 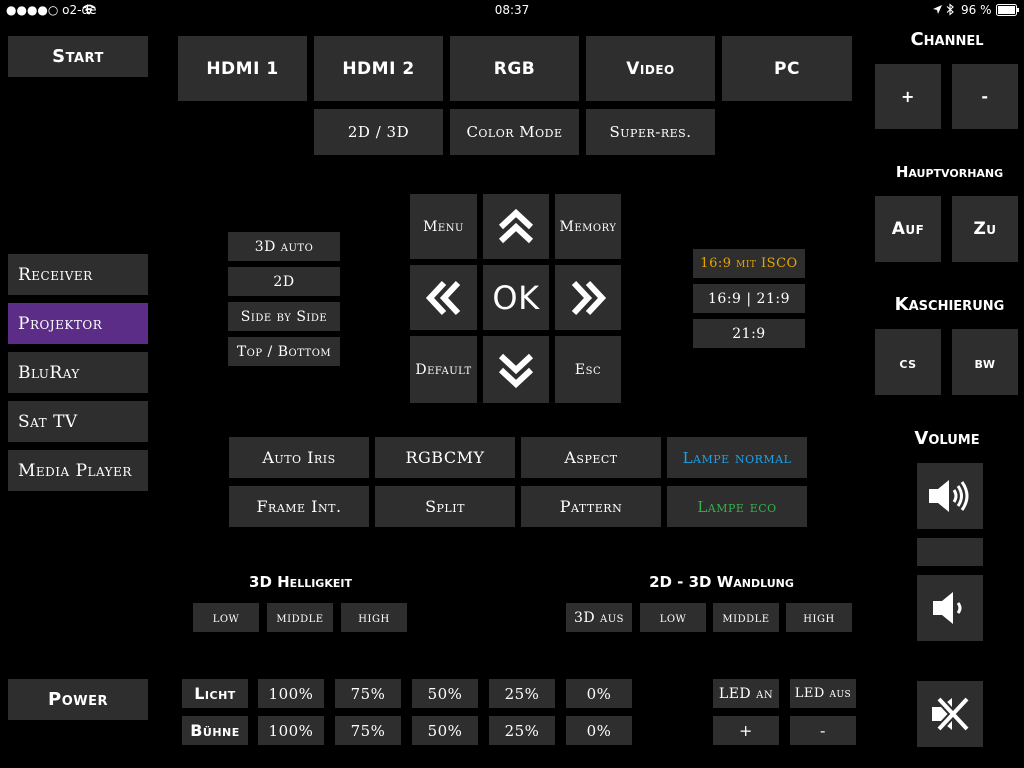 I want to click on helligkeit-middle-button: middle, so click(x=300, y=617).